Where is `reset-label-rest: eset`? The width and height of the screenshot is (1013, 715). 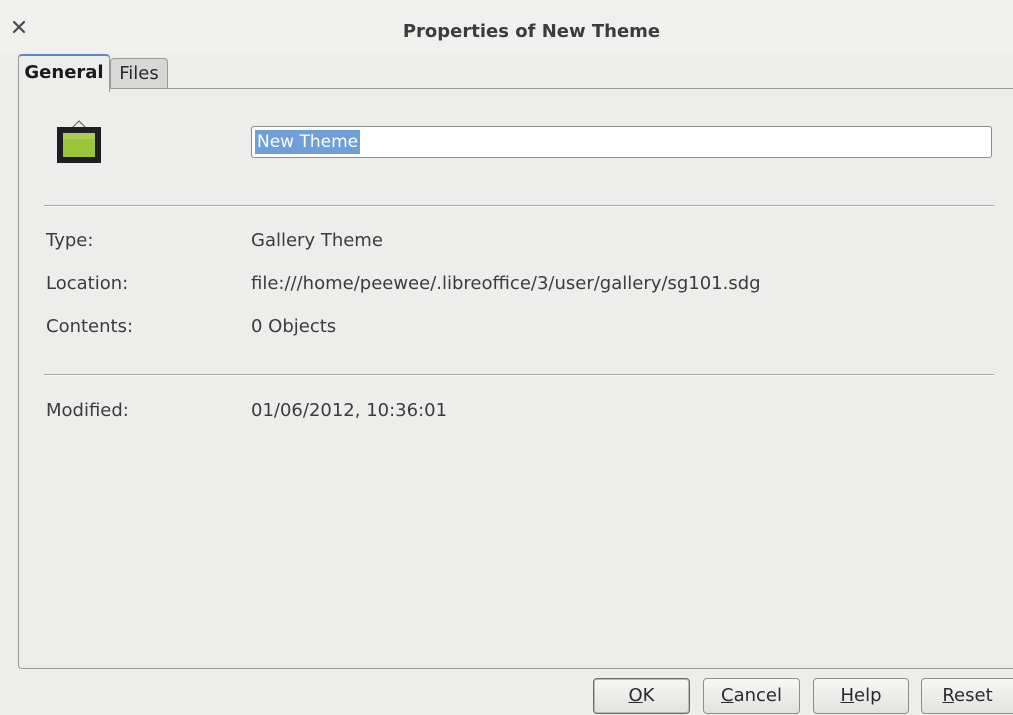
reset-label-rest: eset is located at coordinates (973, 695).